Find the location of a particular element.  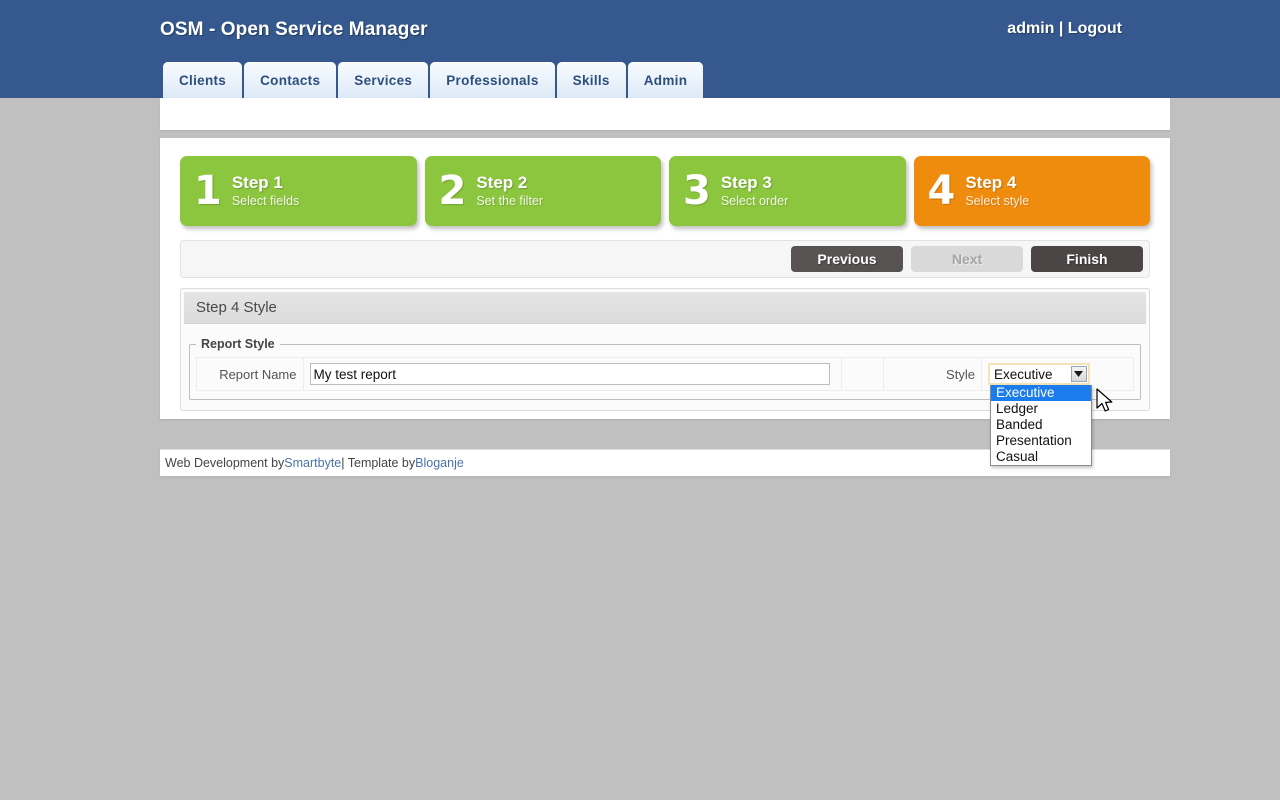

step-number: 1 is located at coordinates (208, 191).